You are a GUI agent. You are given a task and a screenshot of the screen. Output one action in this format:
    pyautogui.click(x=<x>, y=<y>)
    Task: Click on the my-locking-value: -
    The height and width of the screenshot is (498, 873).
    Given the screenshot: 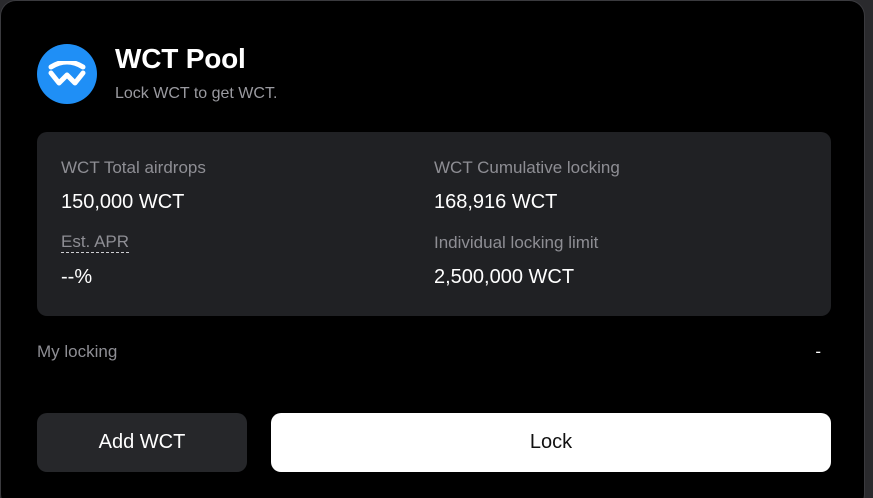 What is the action you would take?
    pyautogui.click(x=818, y=351)
    